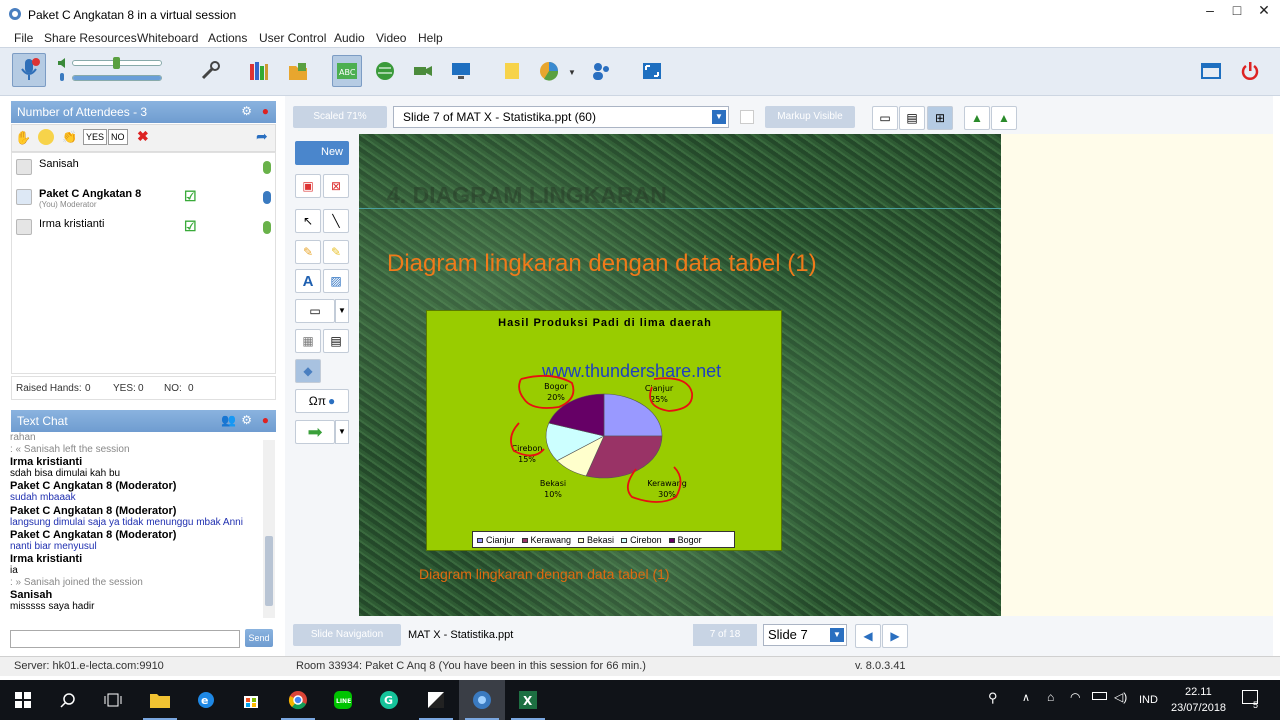 The width and height of the screenshot is (1280, 720). Describe the element at coordinates (805, 635) in the screenshot. I see `slide-number-select: Slide 7 ▼` at that location.